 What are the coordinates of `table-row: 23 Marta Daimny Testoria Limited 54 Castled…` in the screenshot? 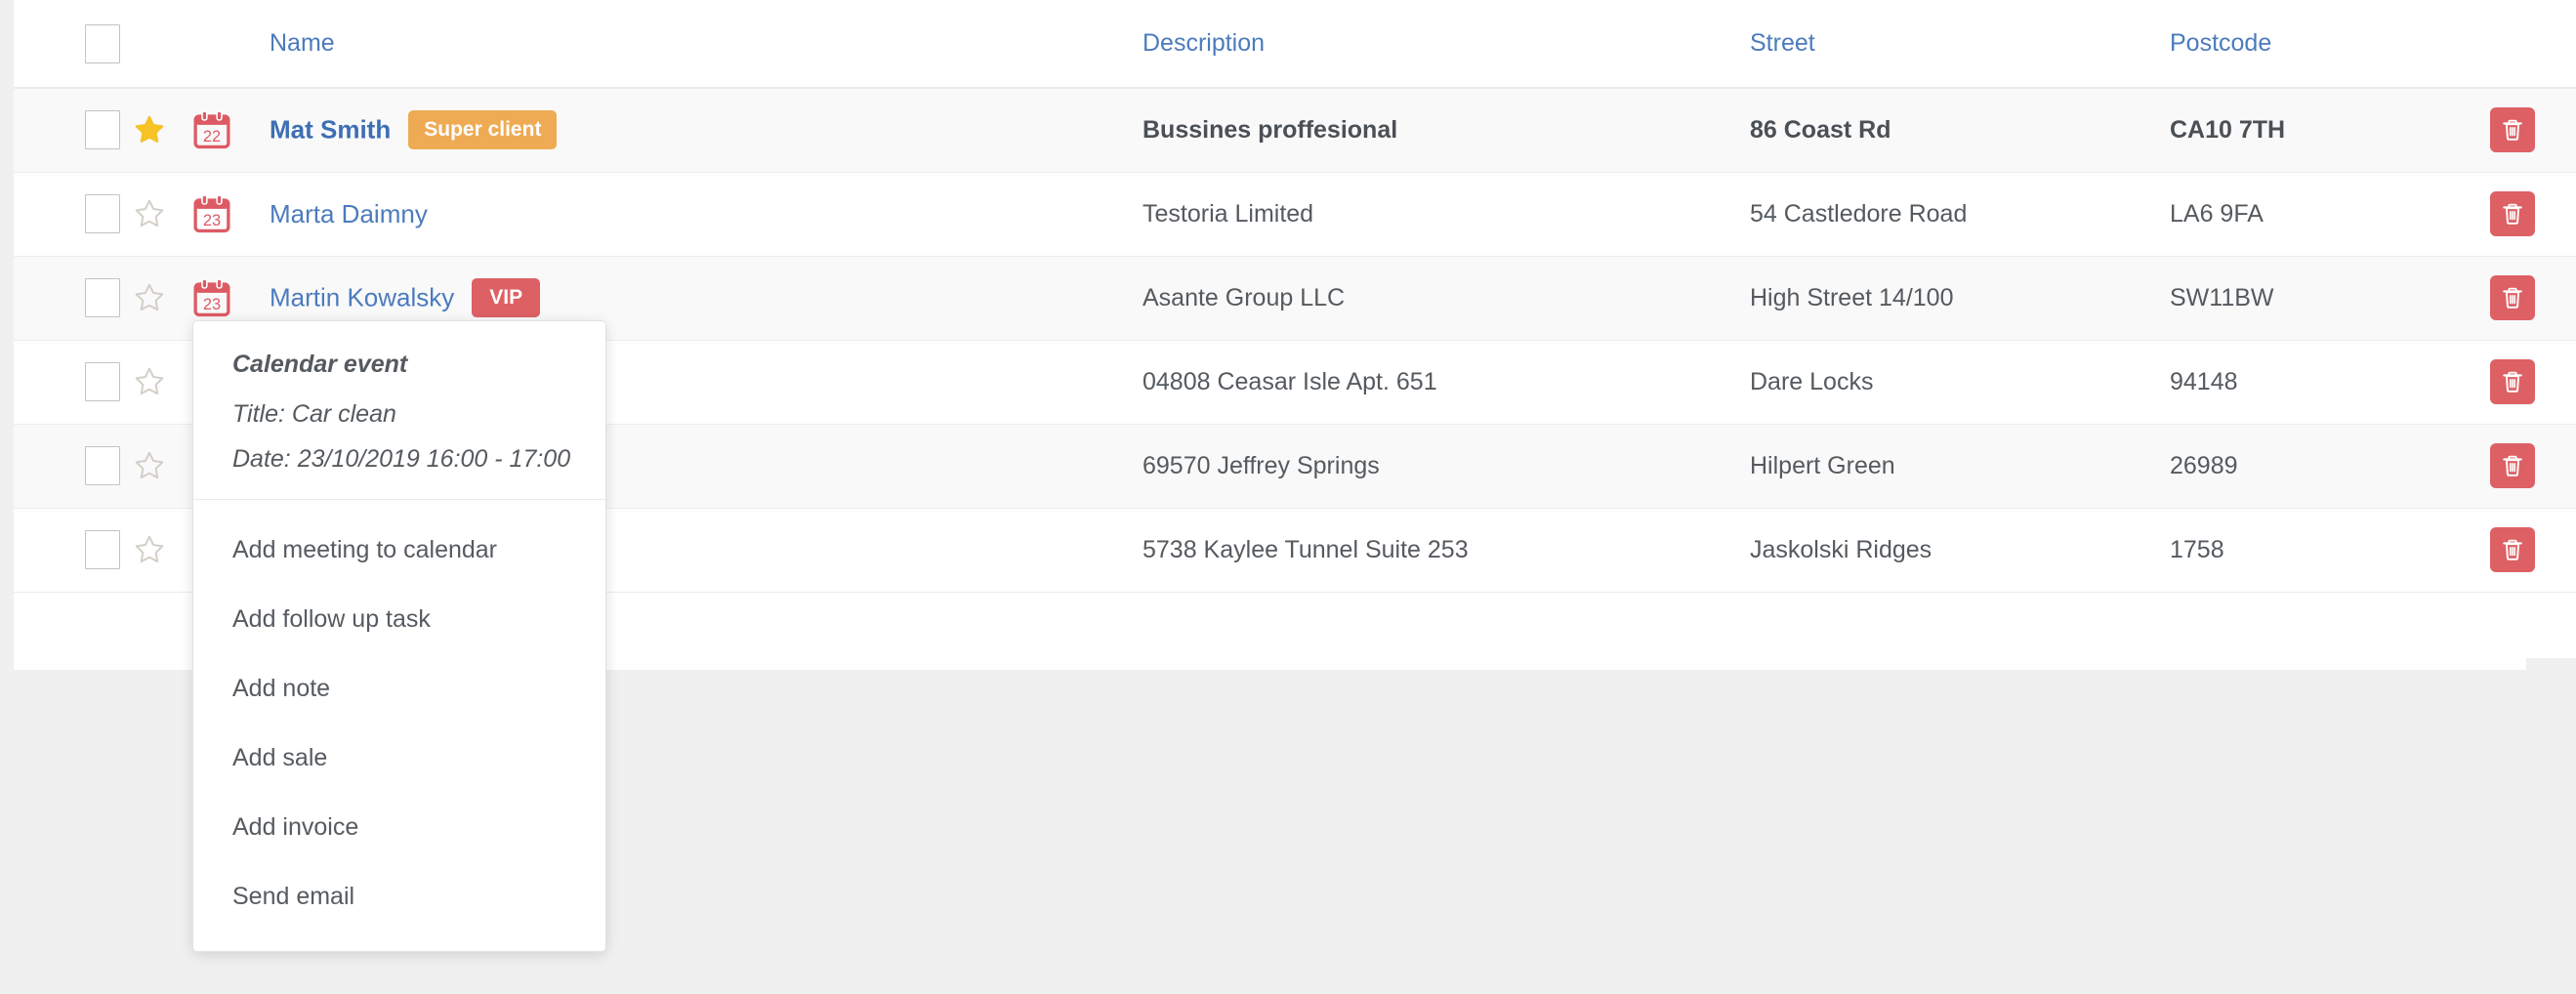 It's located at (1295, 214).